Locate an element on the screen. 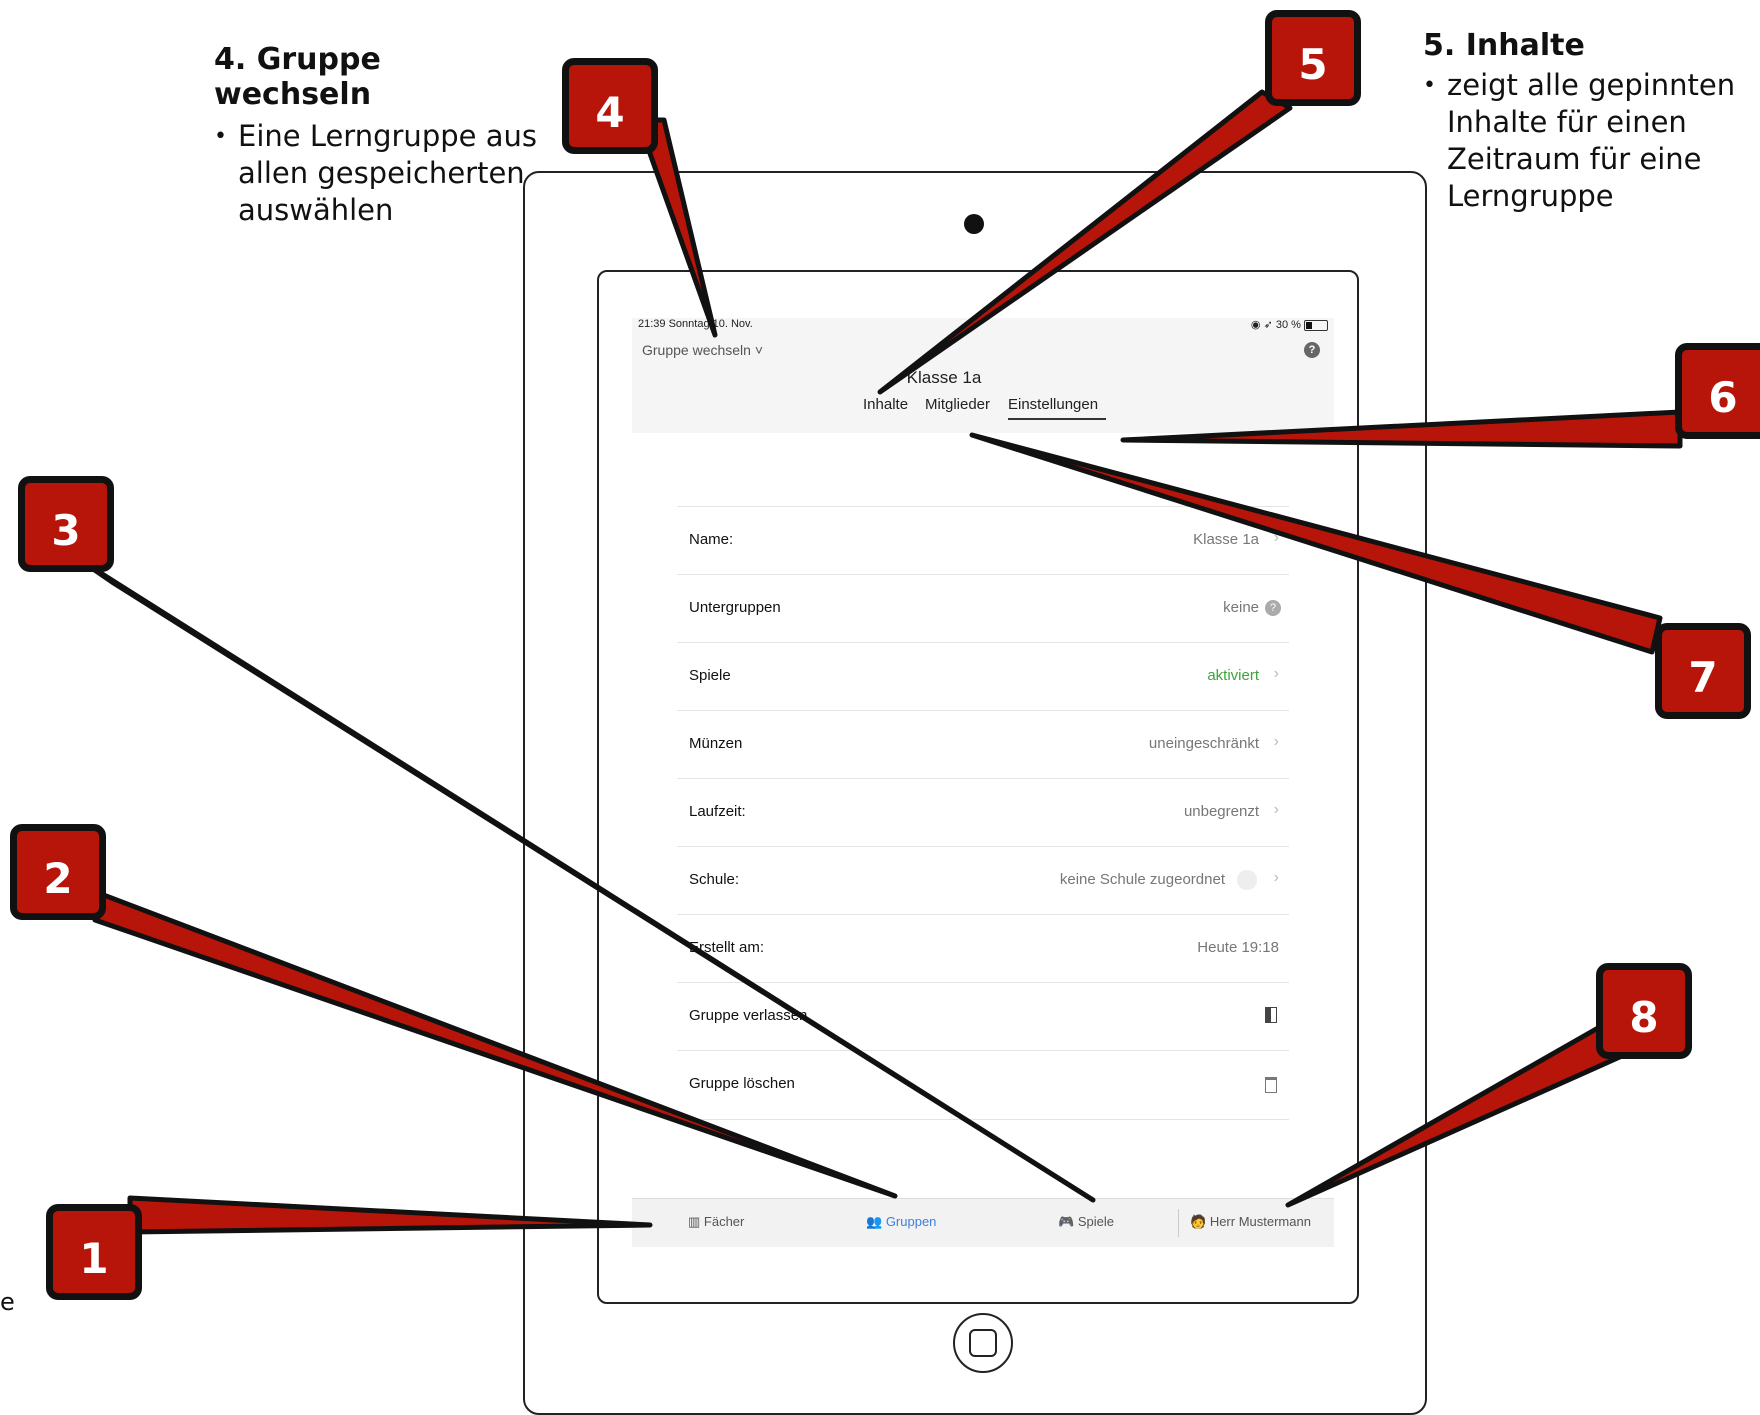 The image size is (1760, 1415). badge-7: 7 is located at coordinates (1703, 671).